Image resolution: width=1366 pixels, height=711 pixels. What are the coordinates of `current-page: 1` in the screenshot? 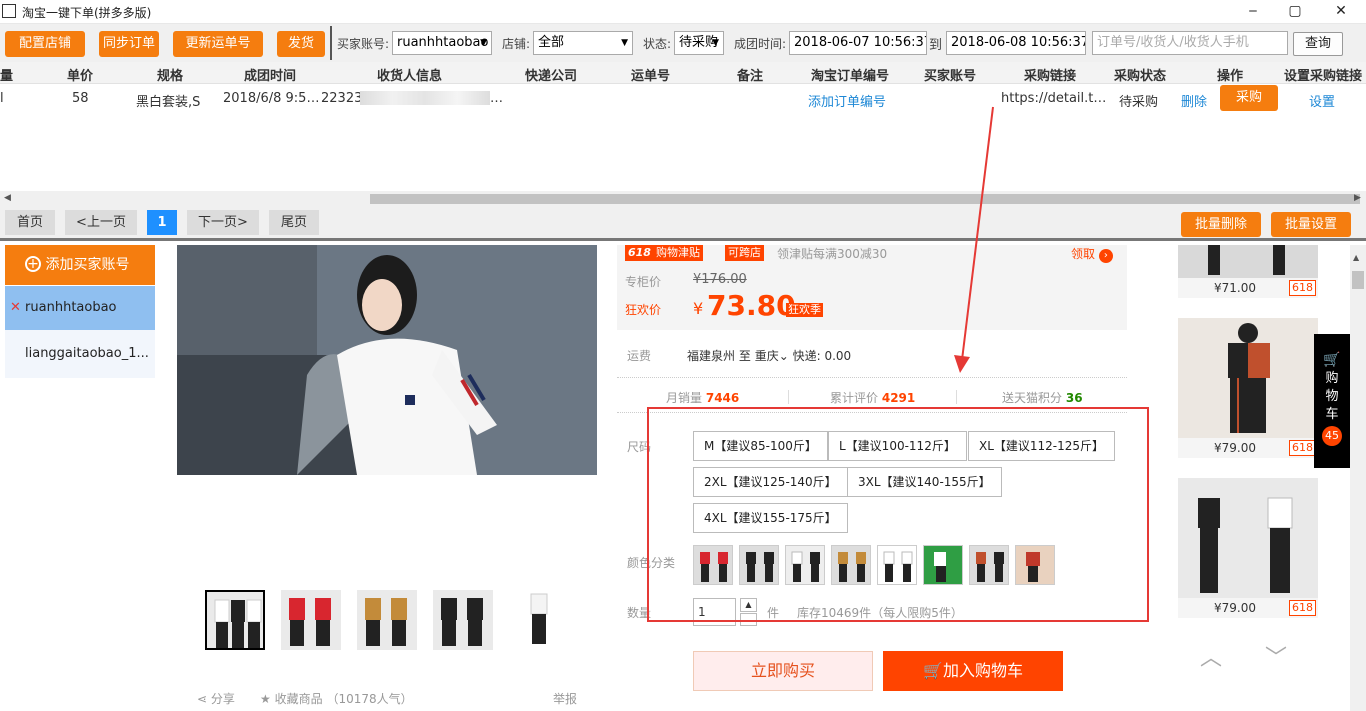 It's located at (162, 222).